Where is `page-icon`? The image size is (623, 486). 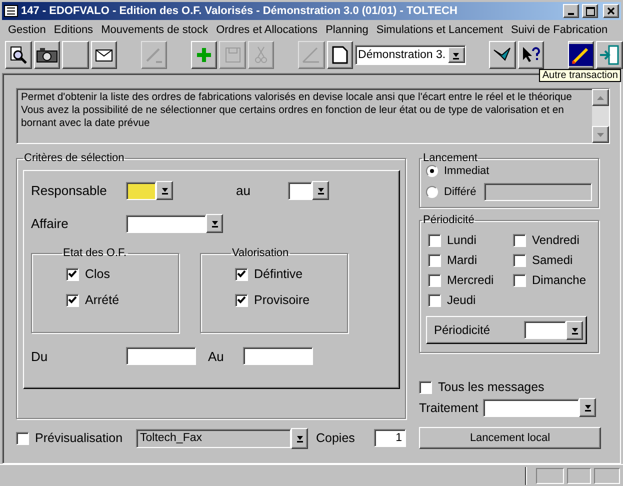 page-icon is located at coordinates (340, 55).